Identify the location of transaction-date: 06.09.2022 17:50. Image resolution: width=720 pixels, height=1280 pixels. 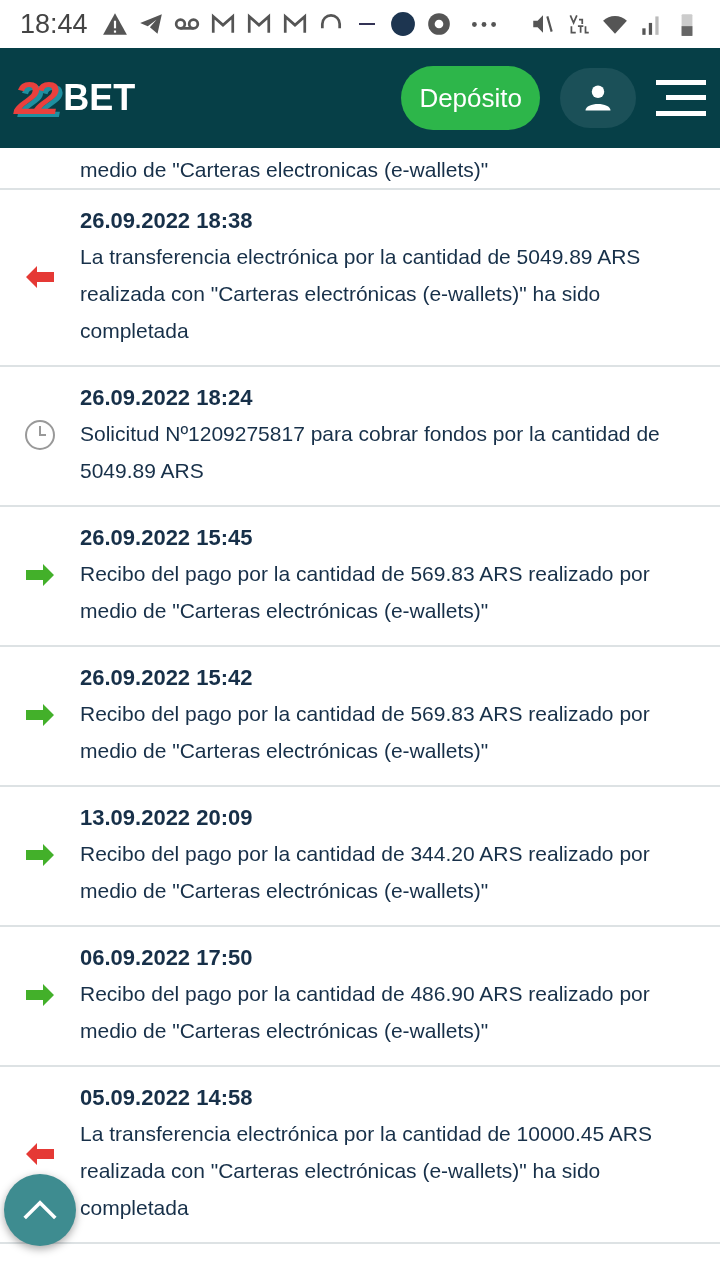
(167, 958).